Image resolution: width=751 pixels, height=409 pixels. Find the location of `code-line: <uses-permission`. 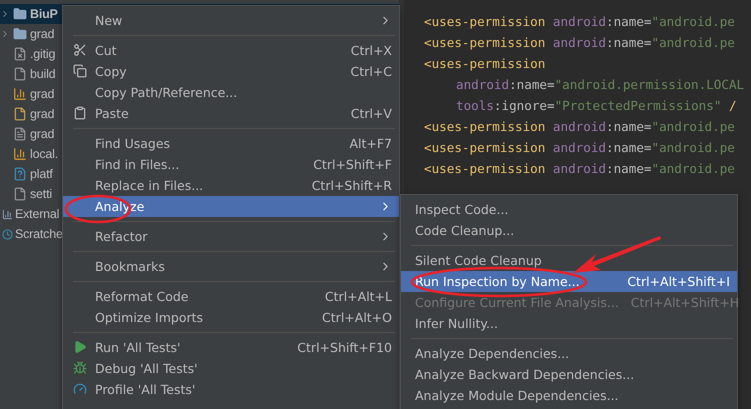

code-line: <uses-permission is located at coordinates (485, 64).